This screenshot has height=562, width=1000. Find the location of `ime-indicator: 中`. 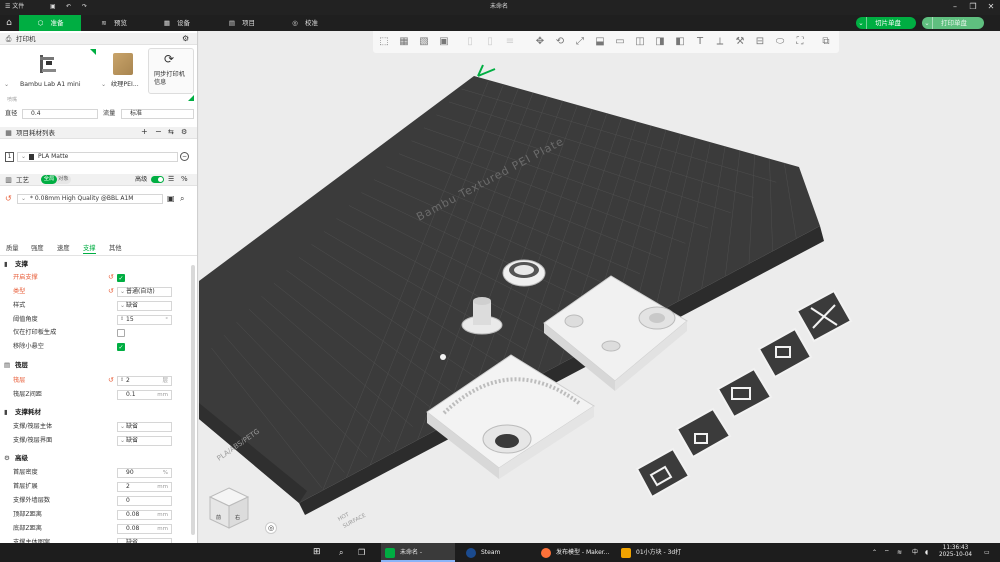

ime-indicator: 中 is located at coordinates (915, 552).